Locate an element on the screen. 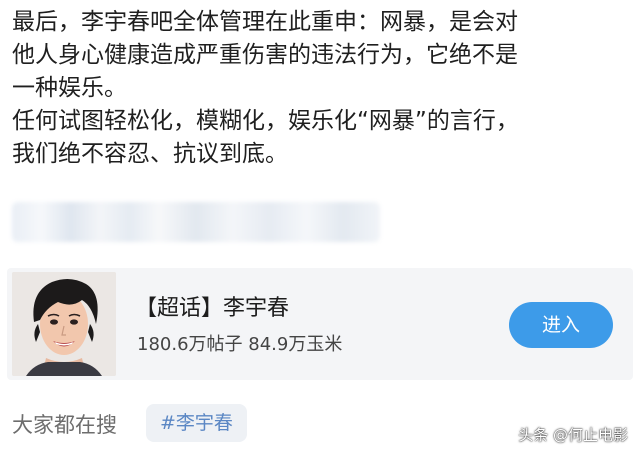 The image size is (640, 455). avatar-portrait-icon is located at coordinates (64, 324).